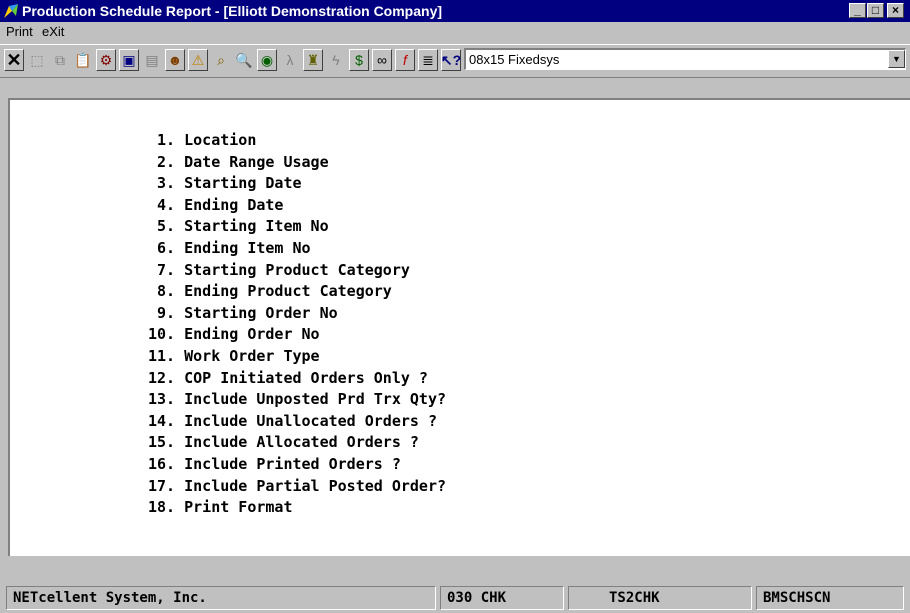 The height and width of the screenshot is (613, 910). I want to click on status-program: BMSCHSCN, so click(830, 598).